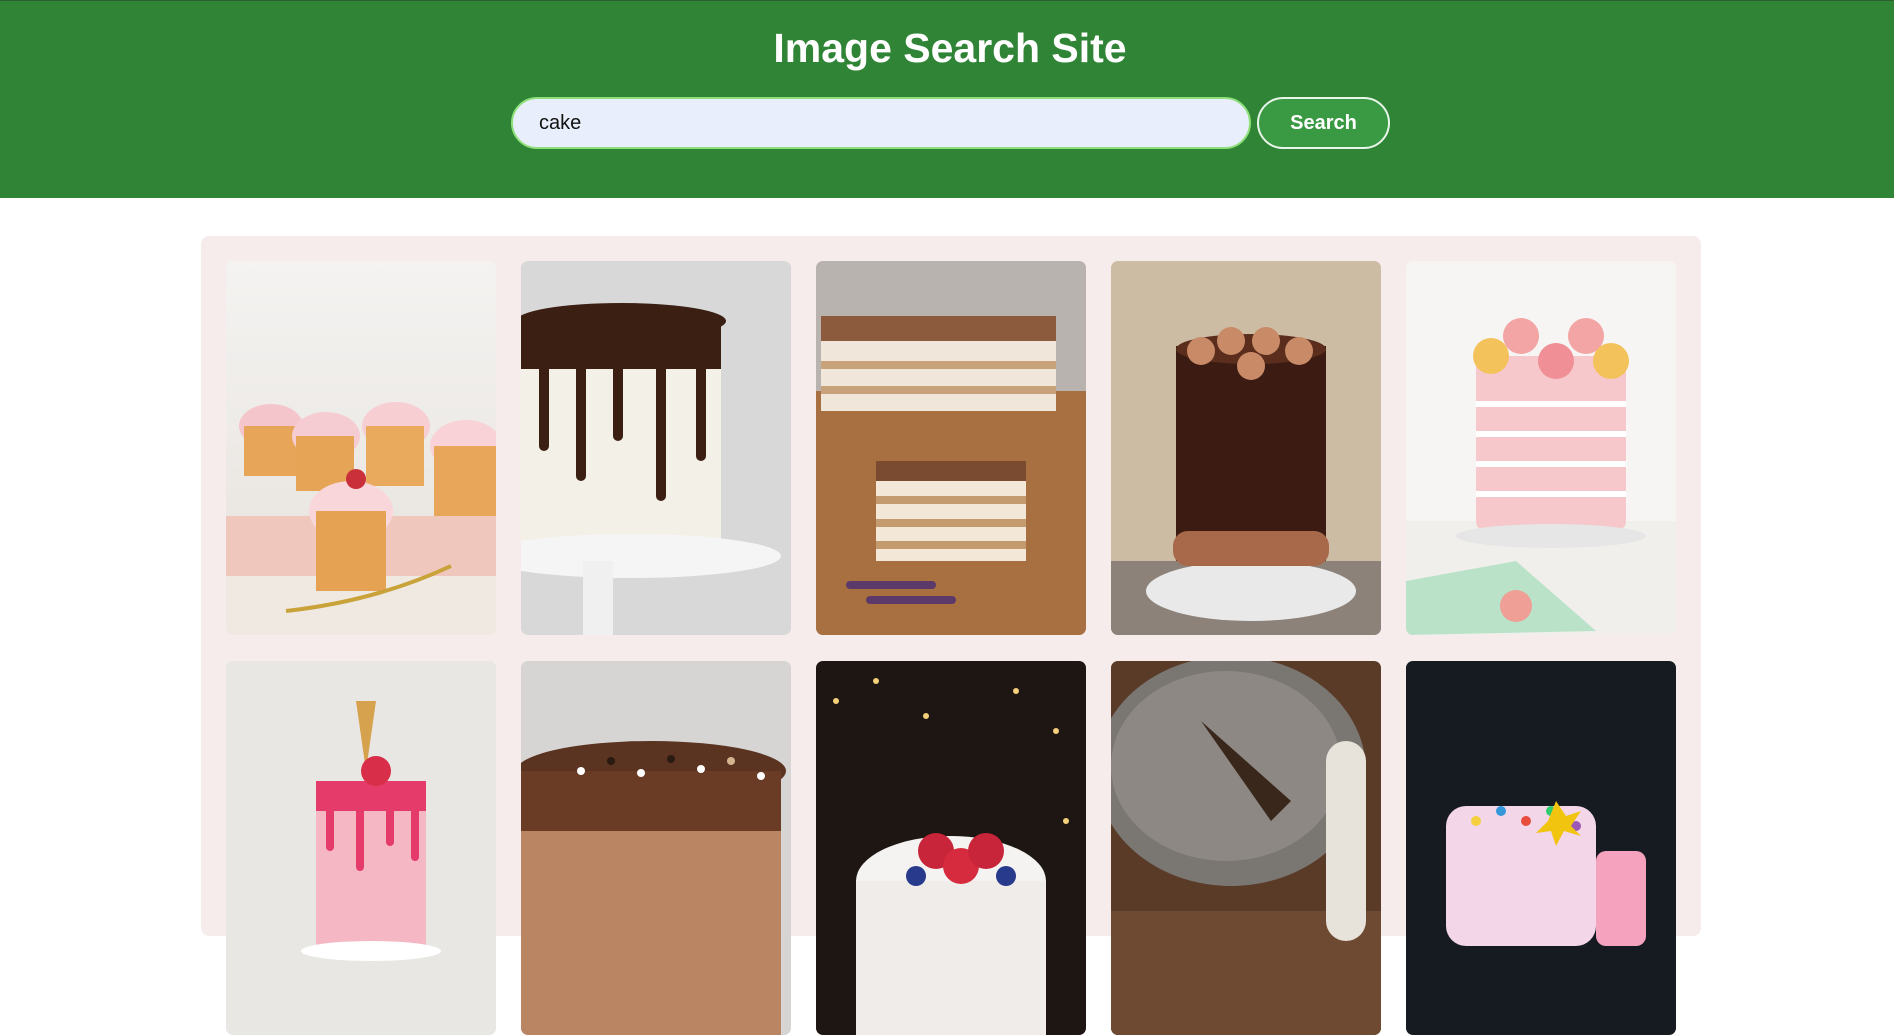 Image resolution: width=1894 pixels, height=1035 pixels. I want to click on image-pink-macaron-cake-graphic, so click(1541, 448).